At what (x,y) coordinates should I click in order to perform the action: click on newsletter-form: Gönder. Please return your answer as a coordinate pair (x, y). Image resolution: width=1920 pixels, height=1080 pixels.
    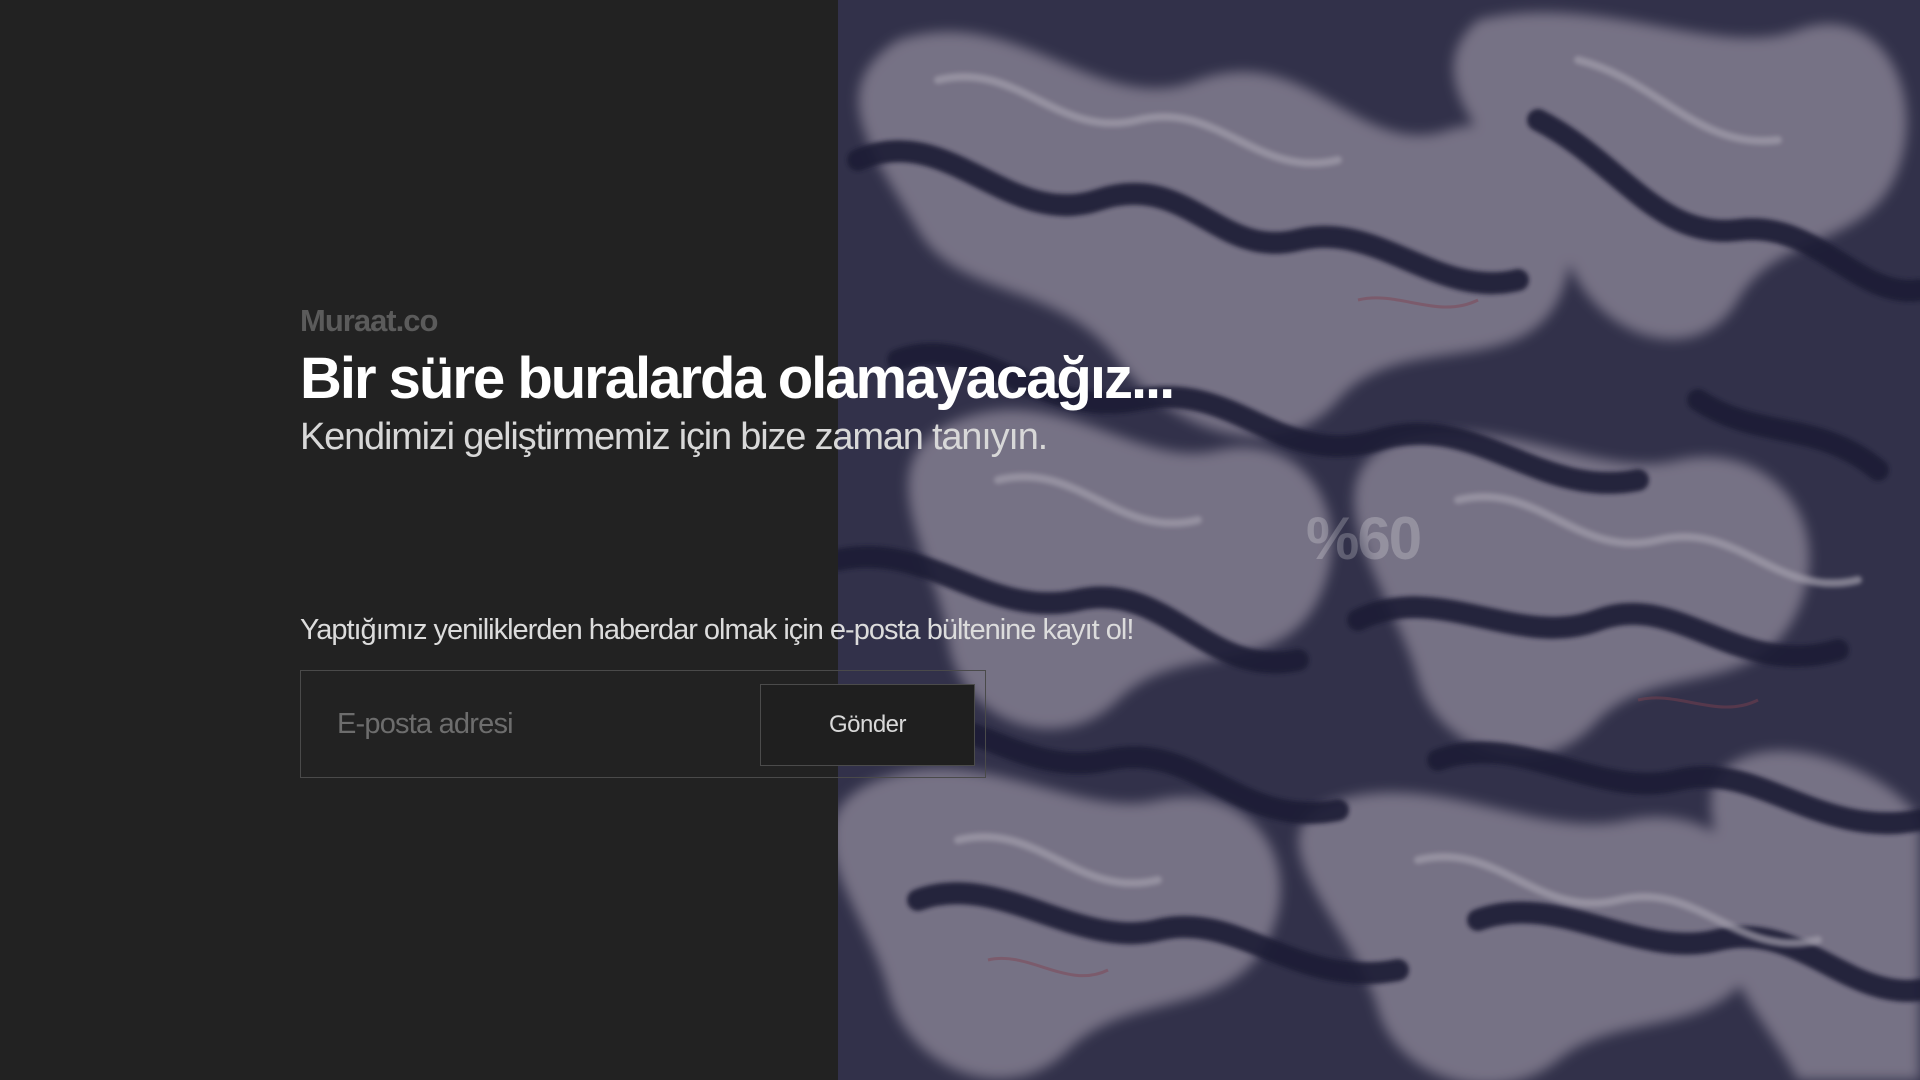
    Looking at the image, I should click on (643, 724).